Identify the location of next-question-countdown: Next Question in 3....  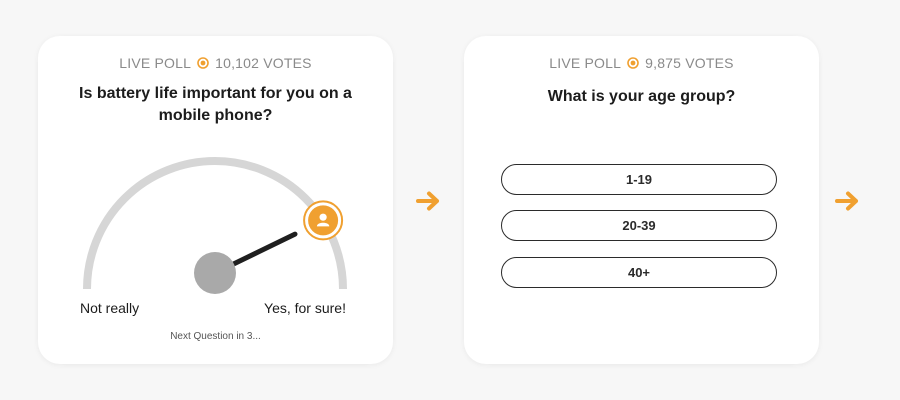
(215, 336).